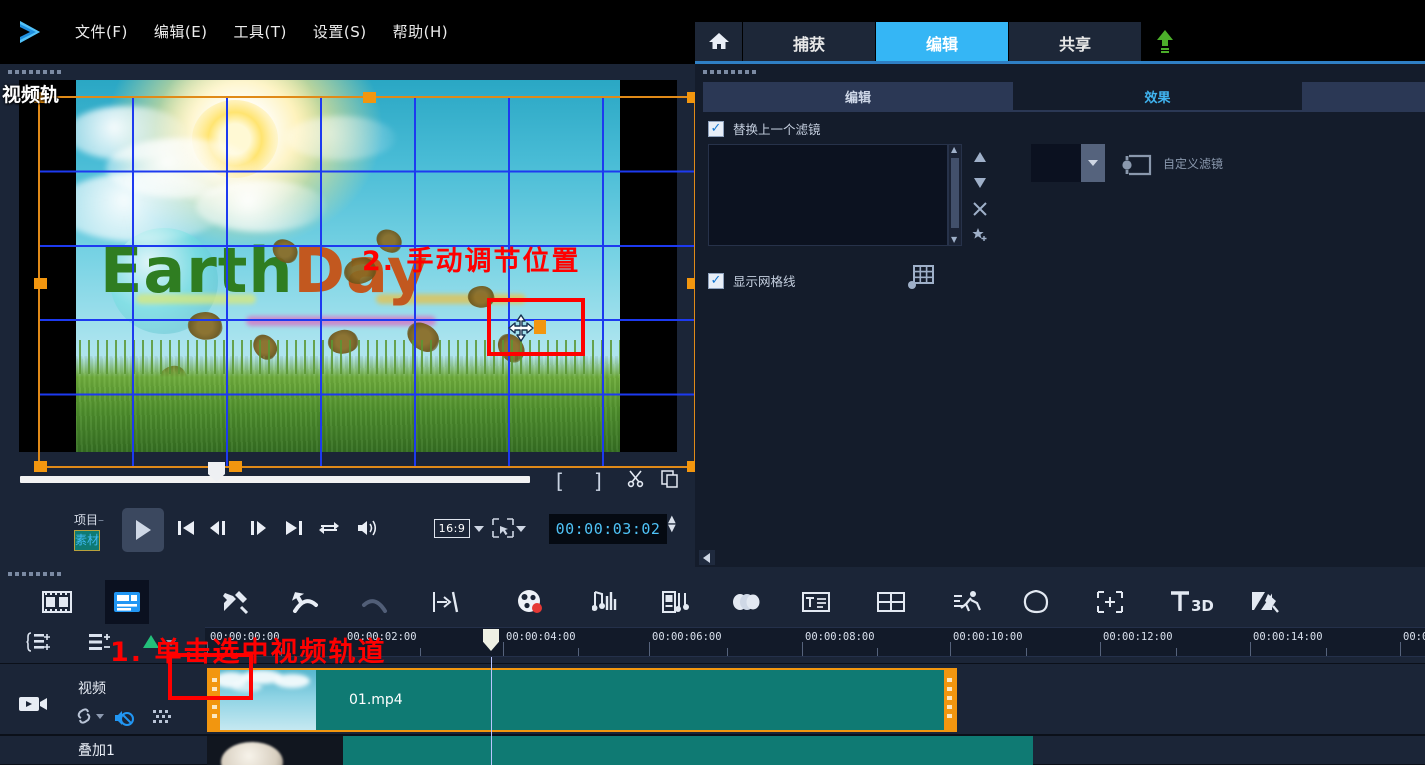 This screenshot has height=765, width=1425. I want to click on source-clip-label: 素材, so click(87, 540).